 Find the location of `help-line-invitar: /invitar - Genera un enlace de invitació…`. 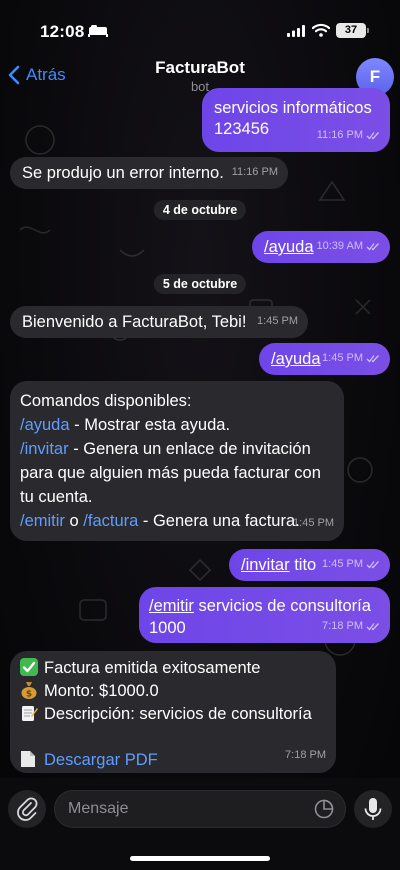

help-line-invitar: /invitar - Genera un enlace de invitació… is located at coordinates (177, 449).